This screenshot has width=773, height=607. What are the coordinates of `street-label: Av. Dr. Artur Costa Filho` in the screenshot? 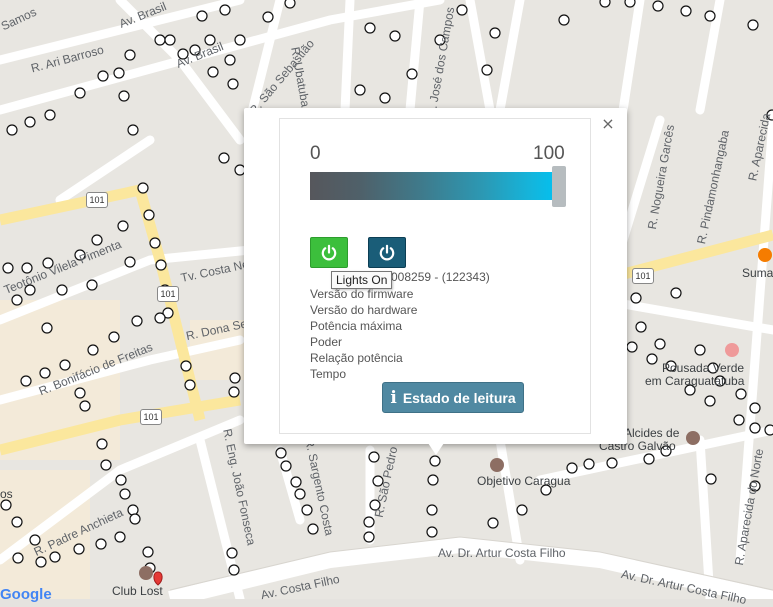 It's located at (502, 553).